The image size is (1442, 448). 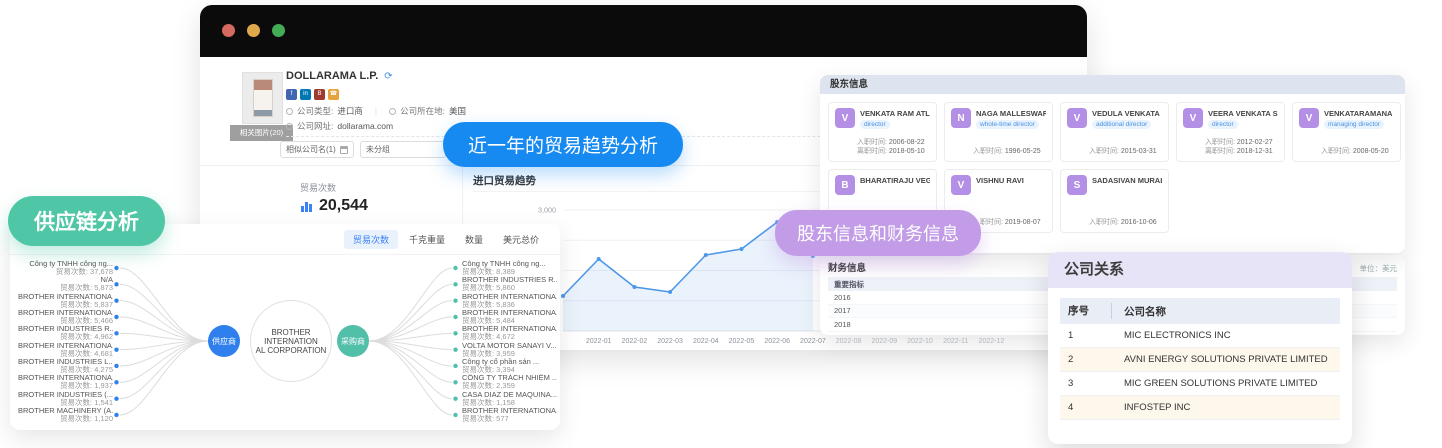 What do you see at coordinates (845, 185) in the screenshot?
I see `avatar: B` at bounding box center [845, 185].